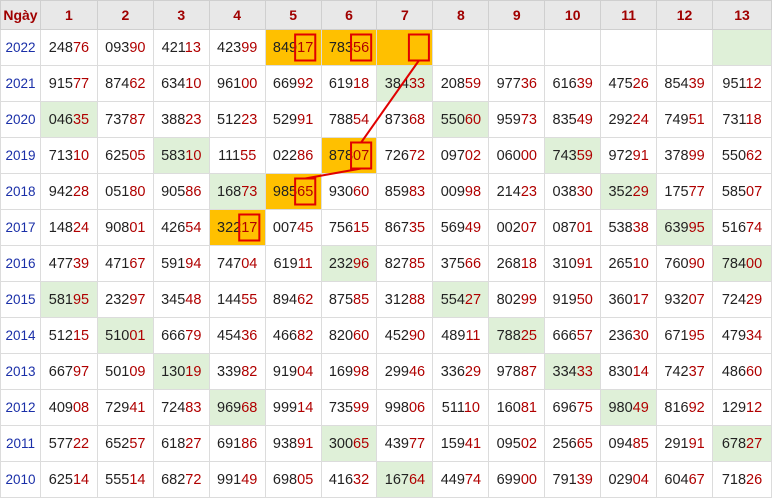 This screenshot has height=498, width=772. What do you see at coordinates (20, 371) in the screenshot?
I see `year-cell: 2013` at bounding box center [20, 371].